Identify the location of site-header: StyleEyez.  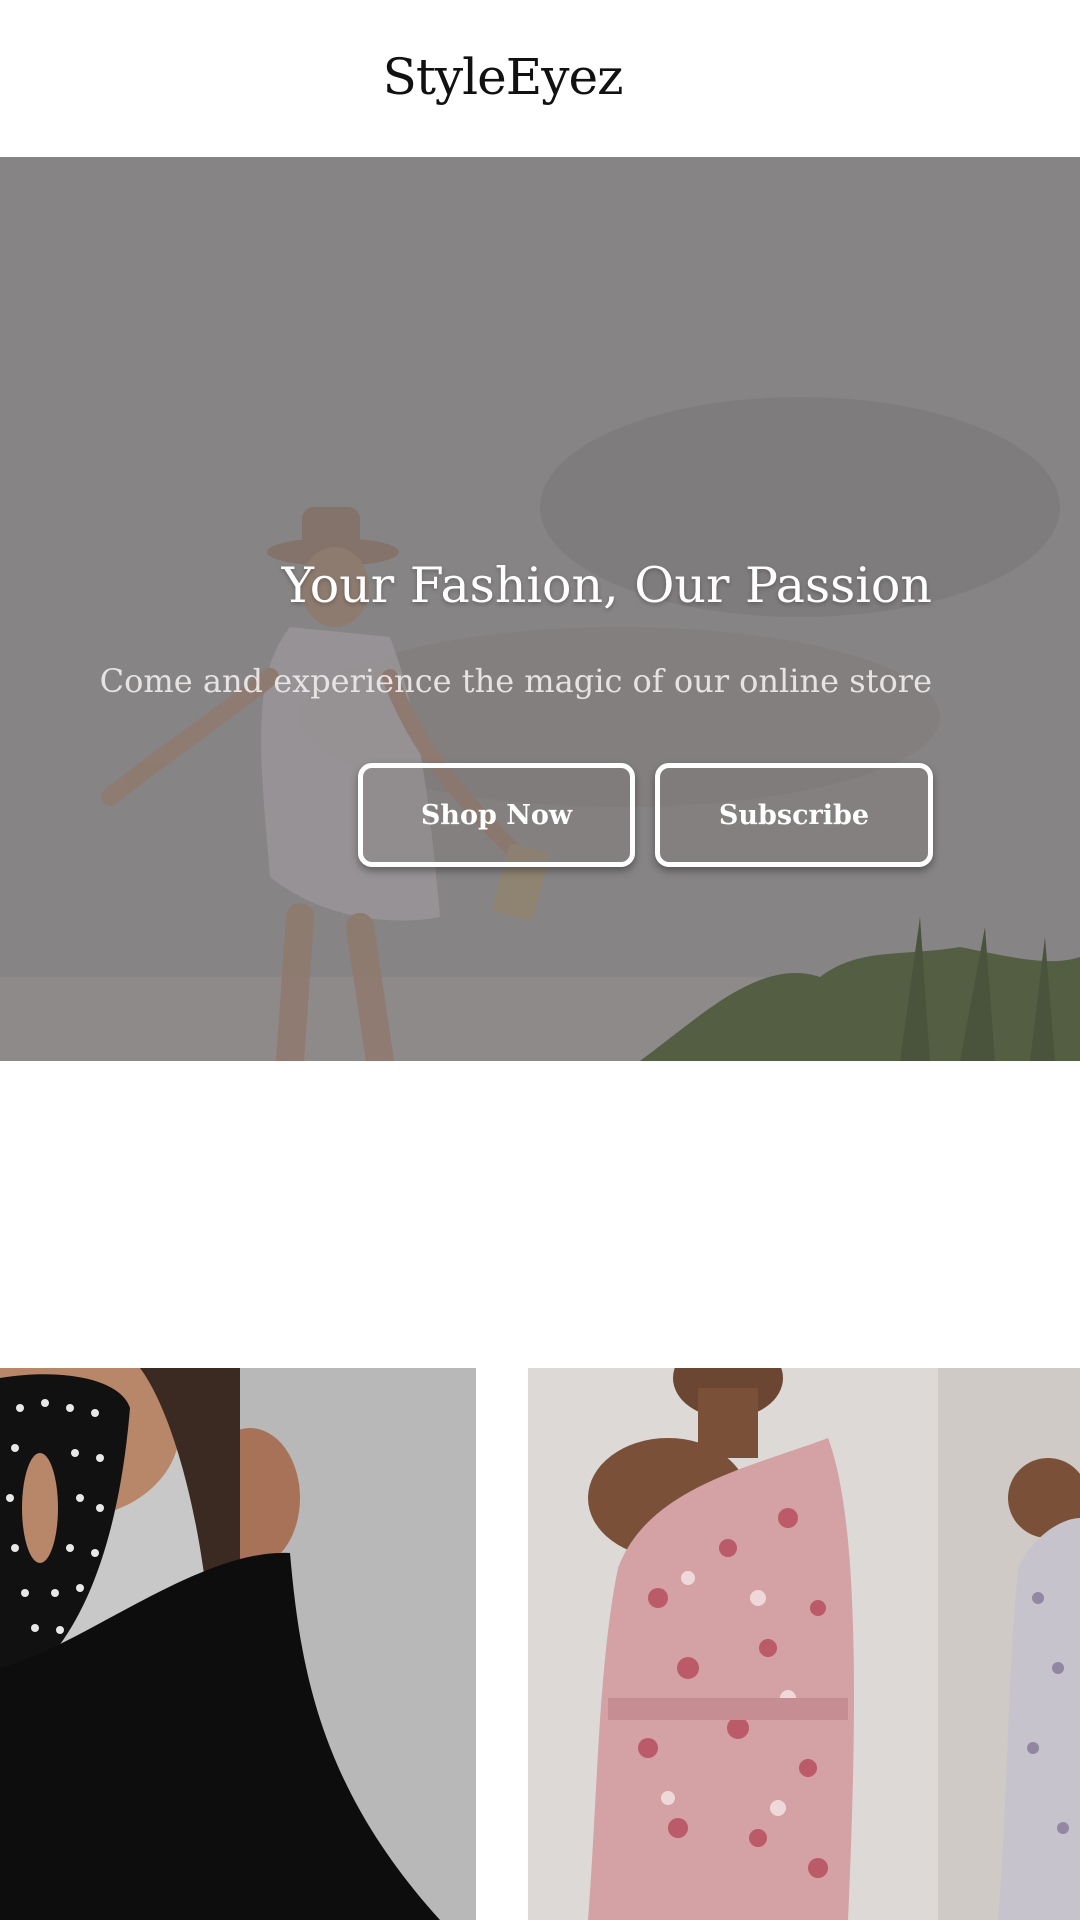
(540, 78).